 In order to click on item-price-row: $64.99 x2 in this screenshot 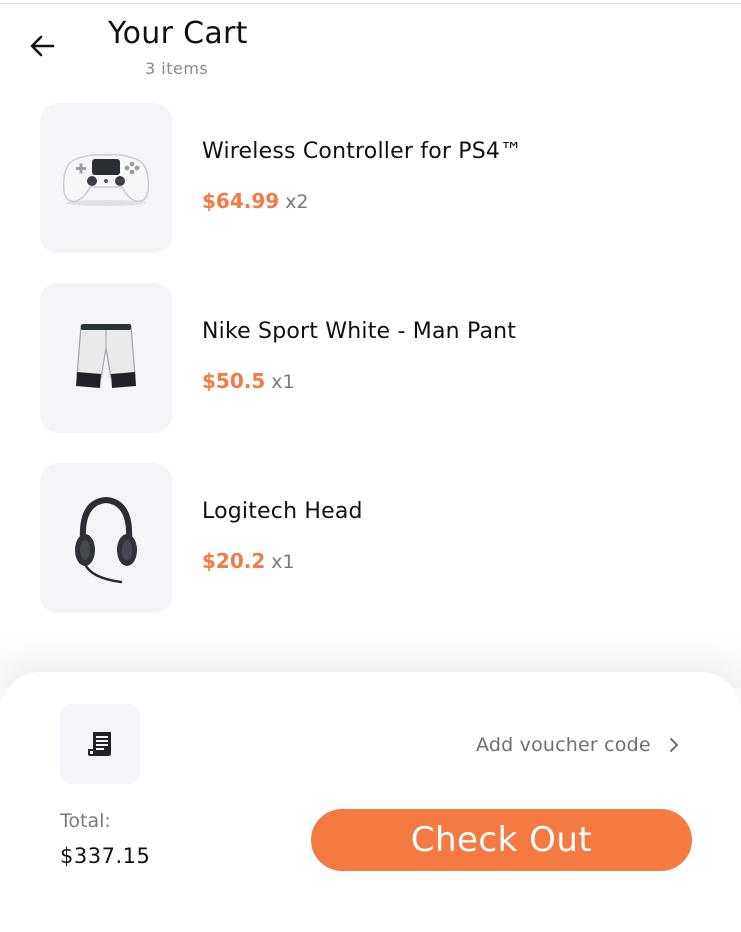, I will do `click(255, 201)`.